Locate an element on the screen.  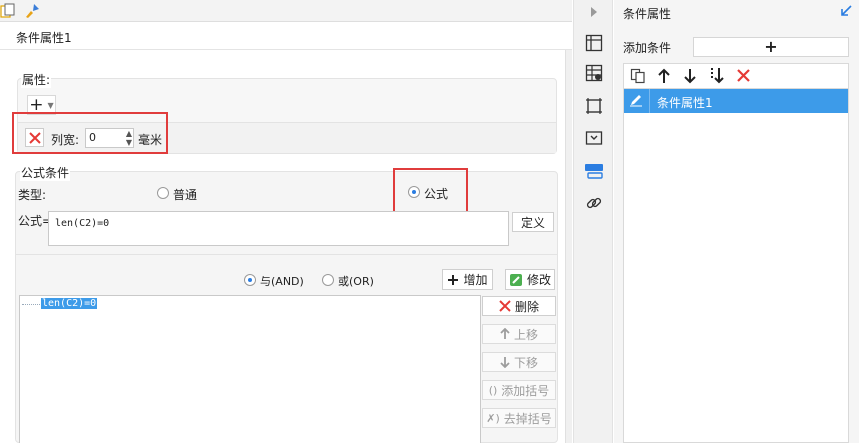
cell-attr-icon is located at coordinates (594, 73).